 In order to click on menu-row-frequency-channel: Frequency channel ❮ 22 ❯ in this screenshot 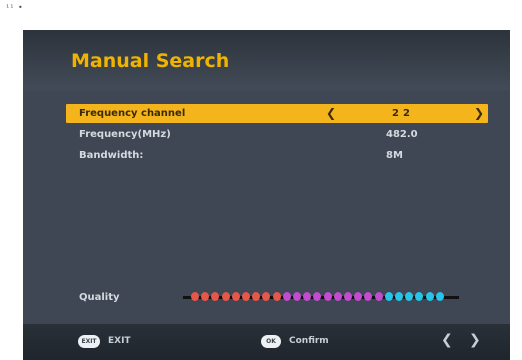, I will do `click(277, 113)`.